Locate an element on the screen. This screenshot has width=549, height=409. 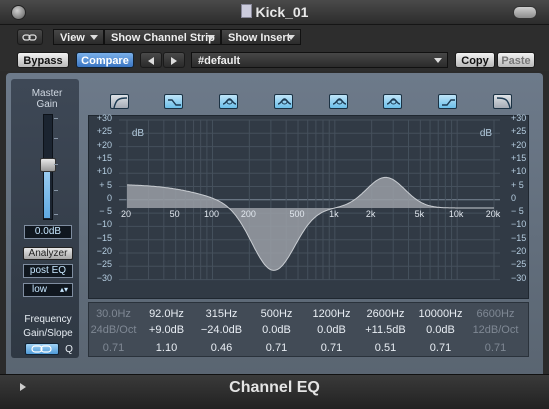
frequency-tick-label: 50 is located at coordinates (174, 214).